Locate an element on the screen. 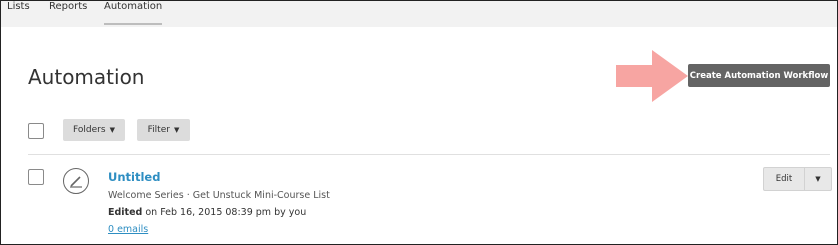 This screenshot has width=838, height=245. filter-label: Filter is located at coordinates (158, 130).